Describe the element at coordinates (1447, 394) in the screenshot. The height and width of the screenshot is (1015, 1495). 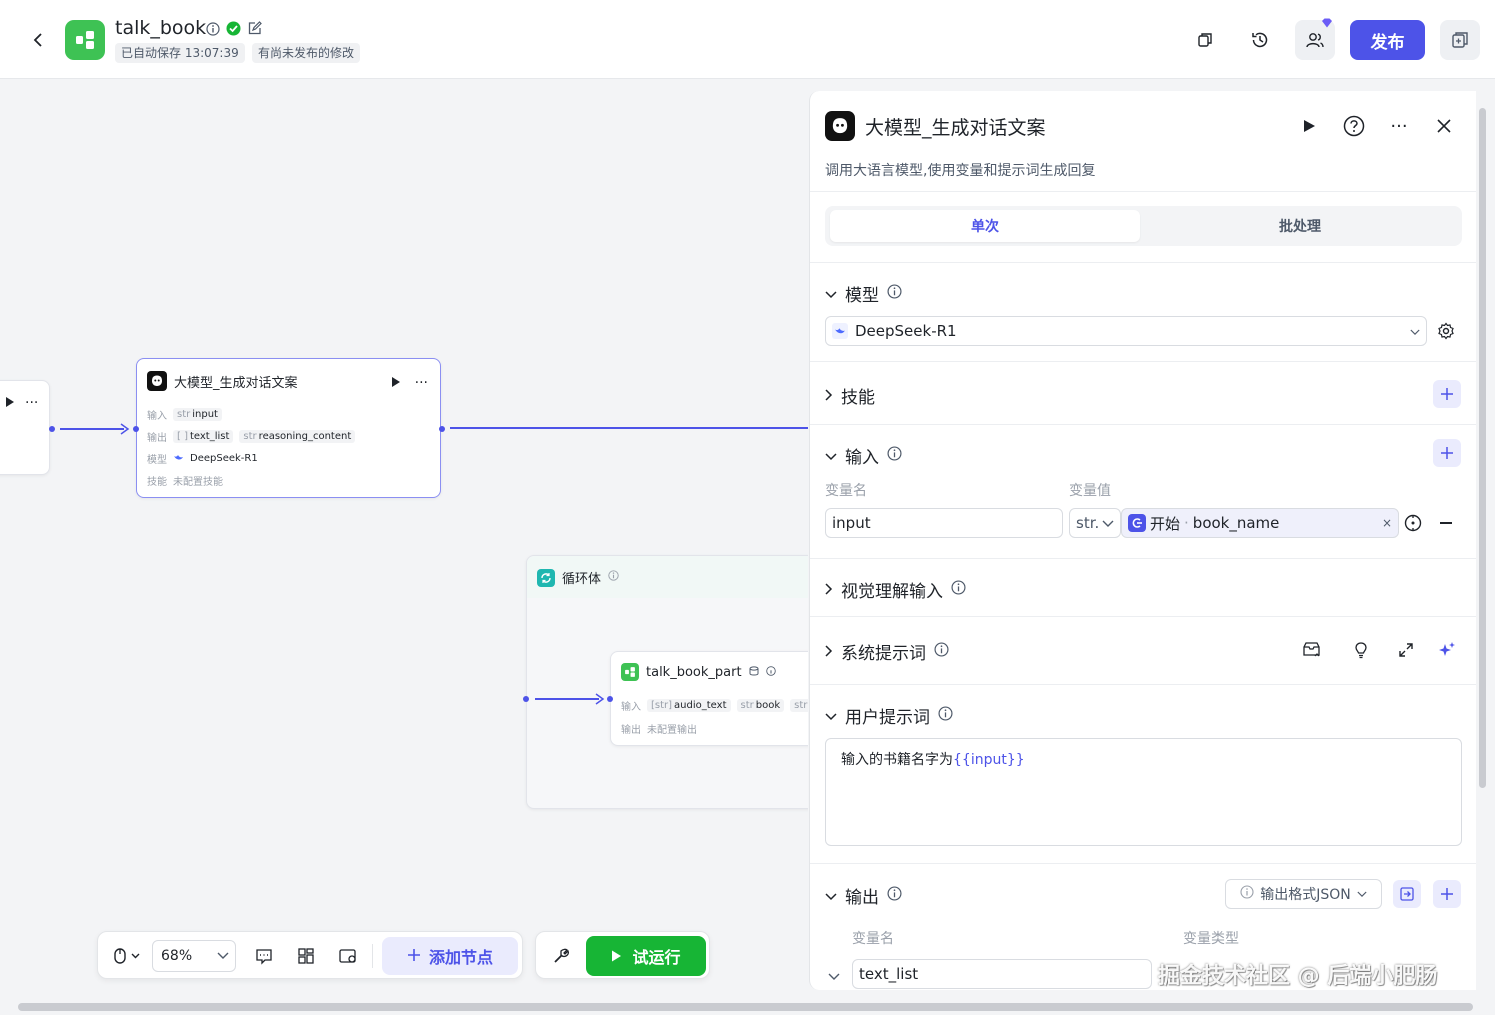
I see `add-skill-button` at that location.